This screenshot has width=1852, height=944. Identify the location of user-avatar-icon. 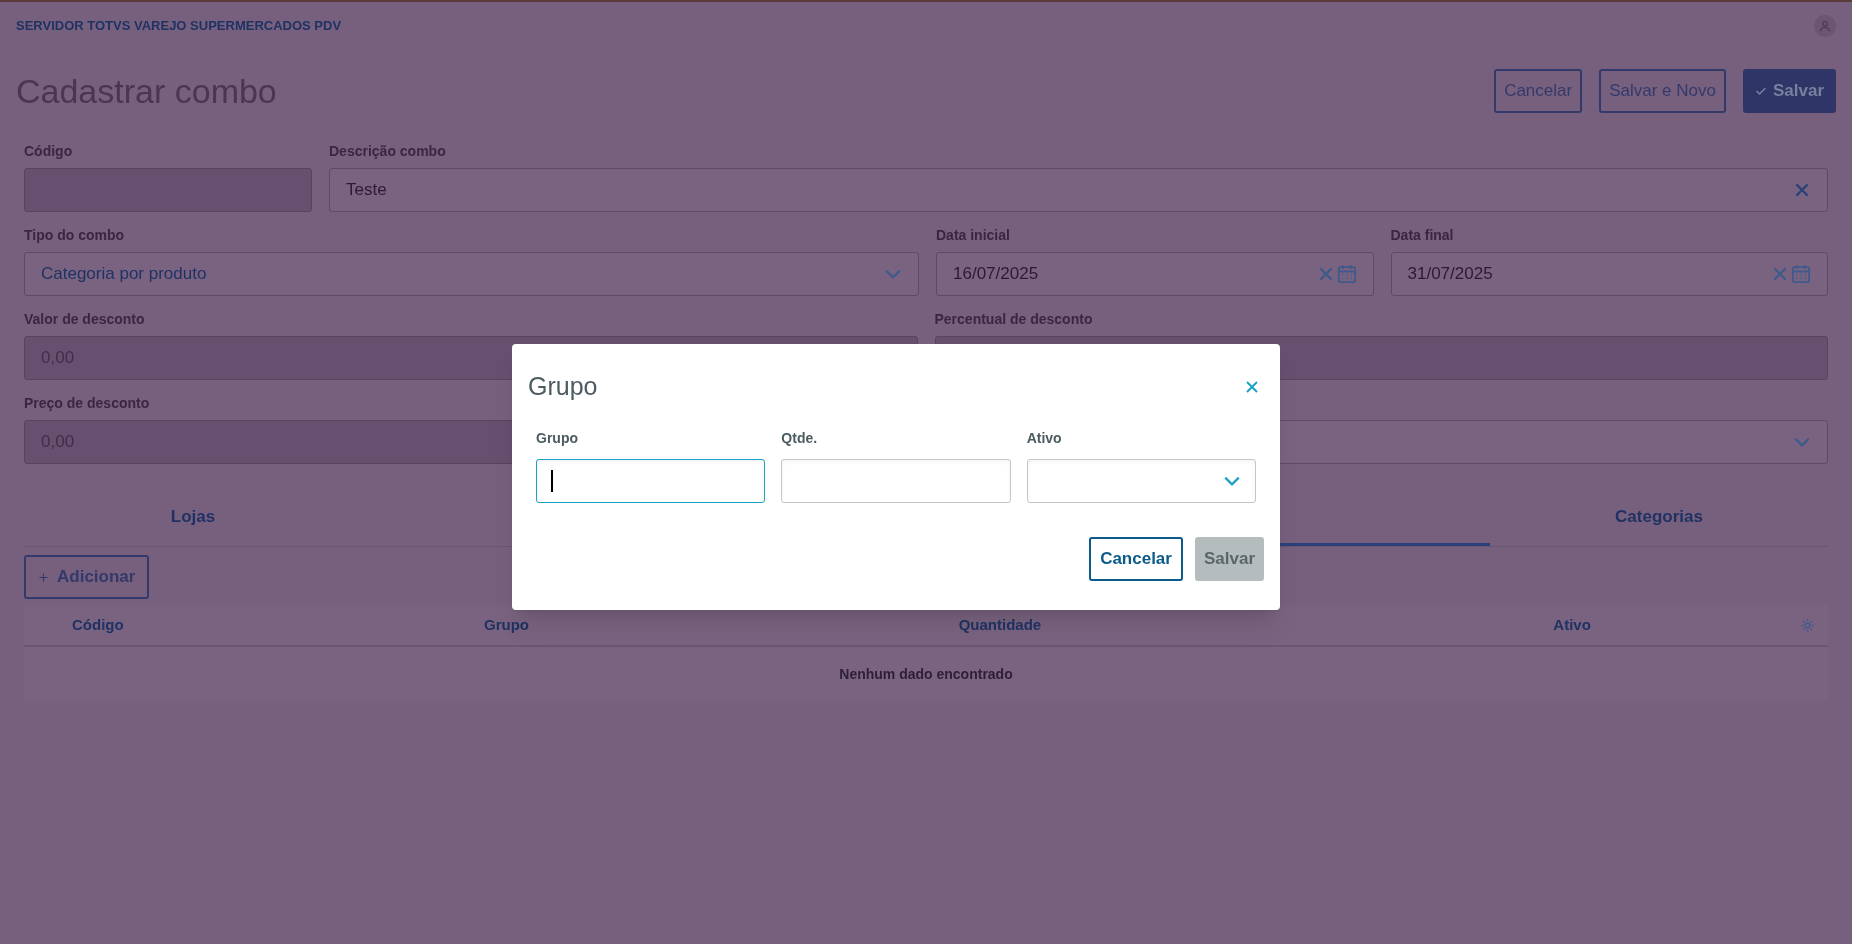
(1825, 26).